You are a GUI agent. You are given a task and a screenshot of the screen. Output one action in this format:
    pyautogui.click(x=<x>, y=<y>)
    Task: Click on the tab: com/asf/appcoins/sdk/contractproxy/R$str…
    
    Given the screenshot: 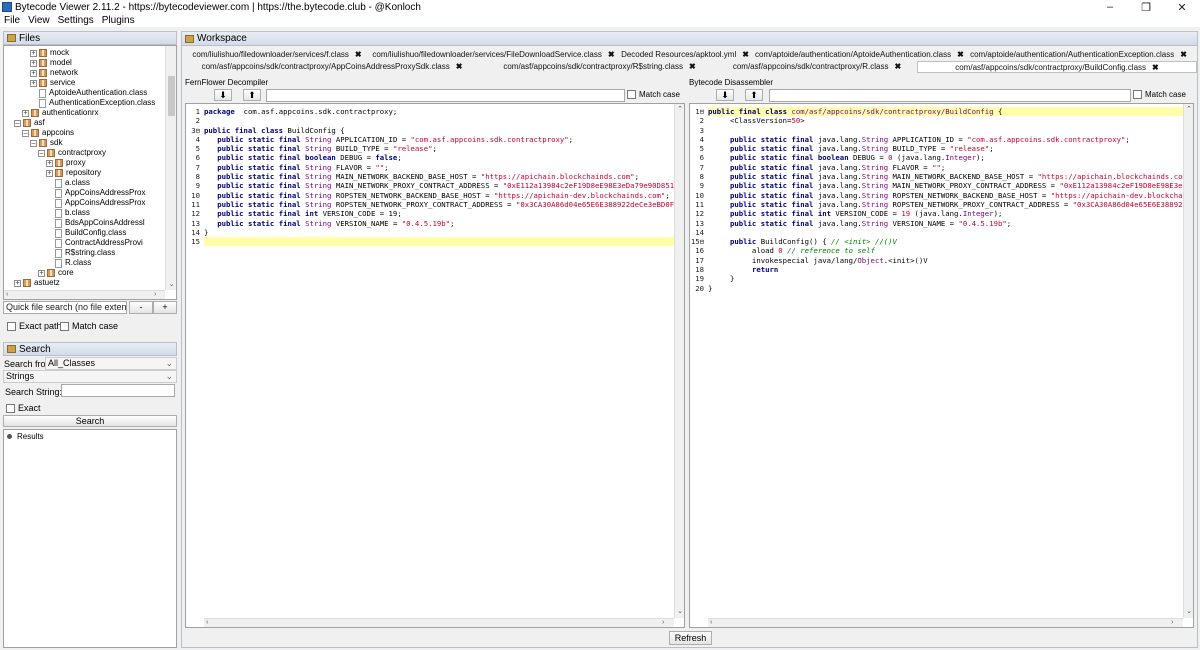 What is the action you would take?
    pyautogui.click(x=599, y=67)
    